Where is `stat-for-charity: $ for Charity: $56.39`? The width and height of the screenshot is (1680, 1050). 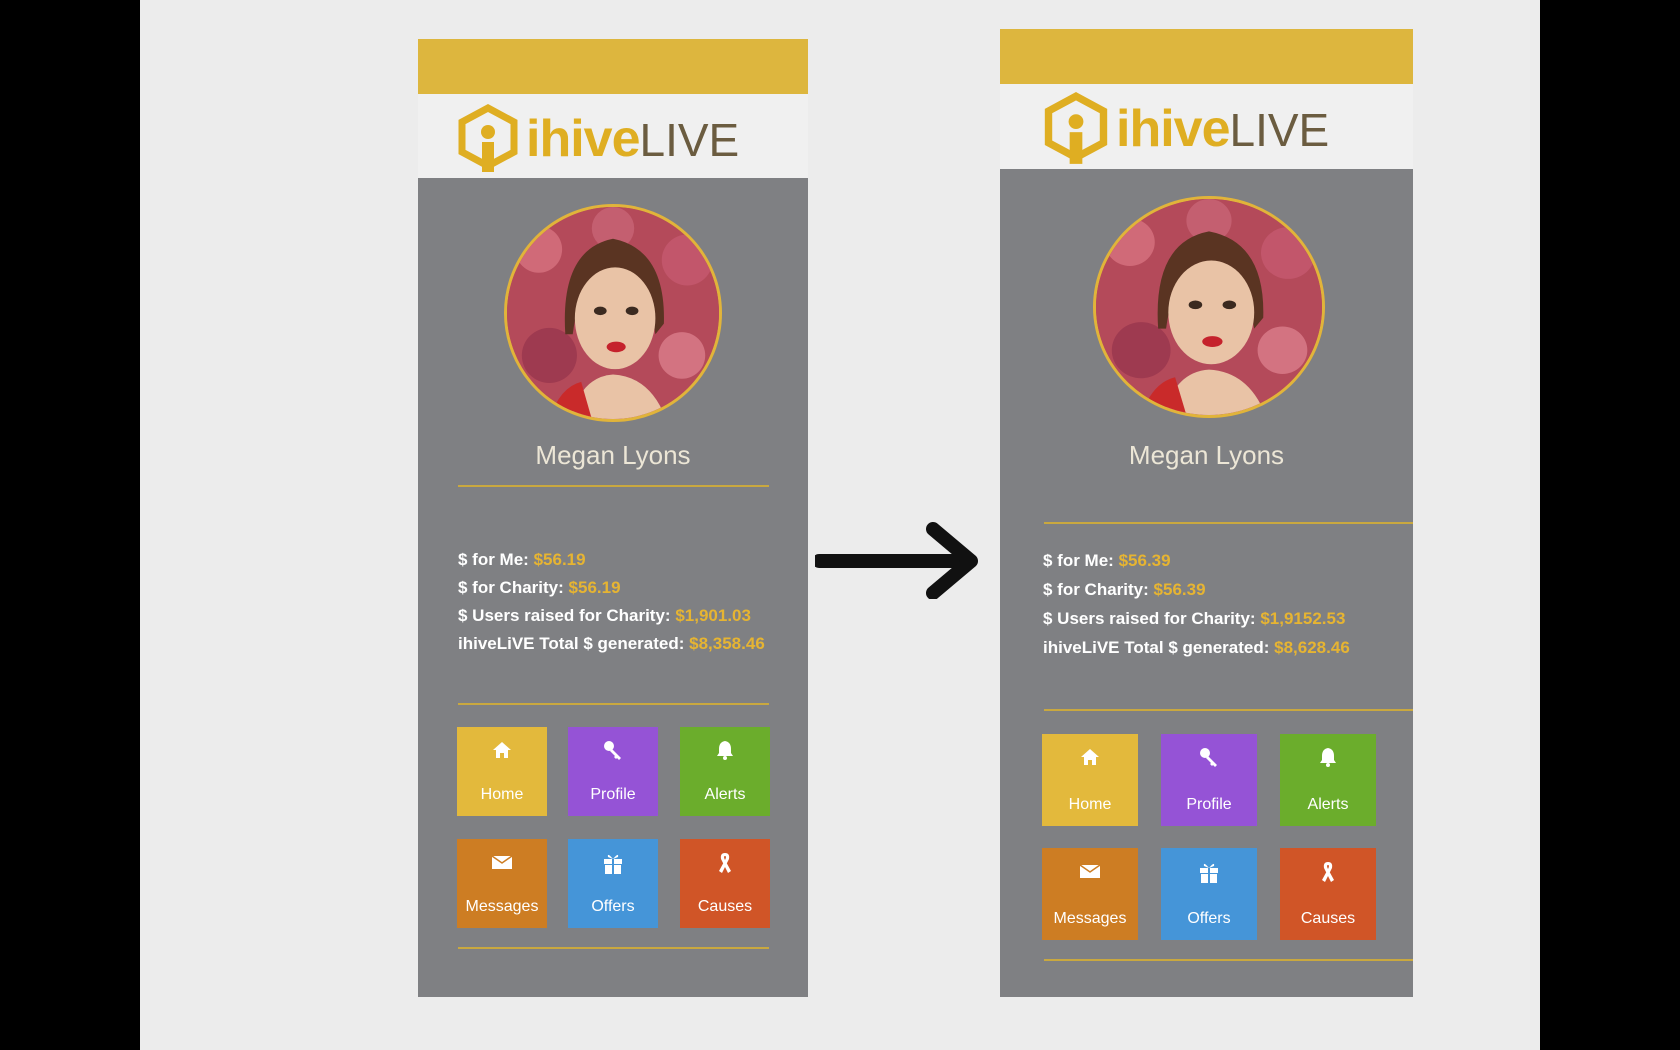 stat-for-charity: $ for Charity: $56.39 is located at coordinates (1124, 589).